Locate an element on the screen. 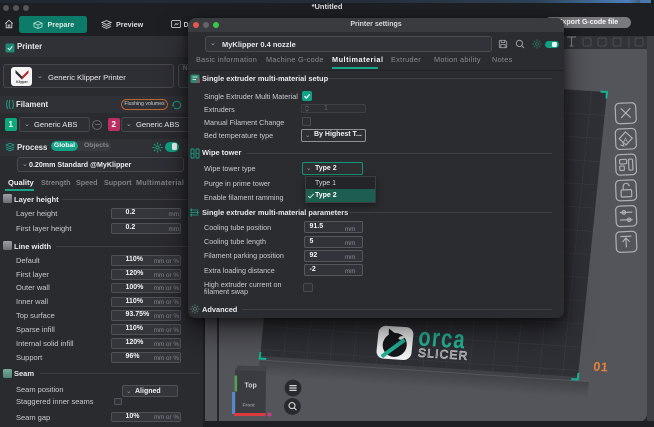  svg-text: 01 is located at coordinates (601, 367).